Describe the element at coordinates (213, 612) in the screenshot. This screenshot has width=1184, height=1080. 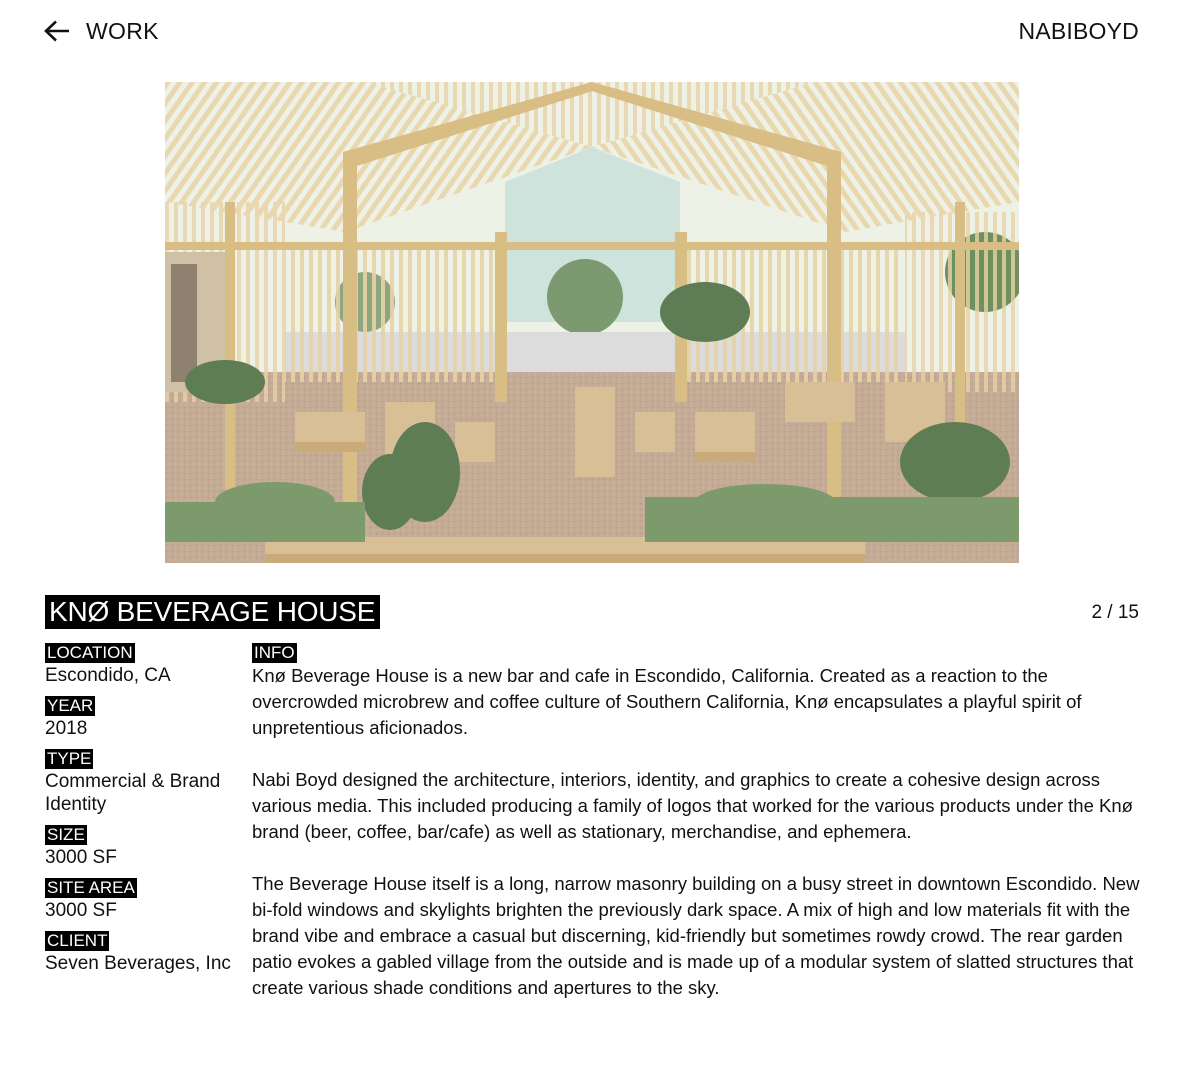
I see `project-title: KNØ BEVERAGE HOUSE` at that location.